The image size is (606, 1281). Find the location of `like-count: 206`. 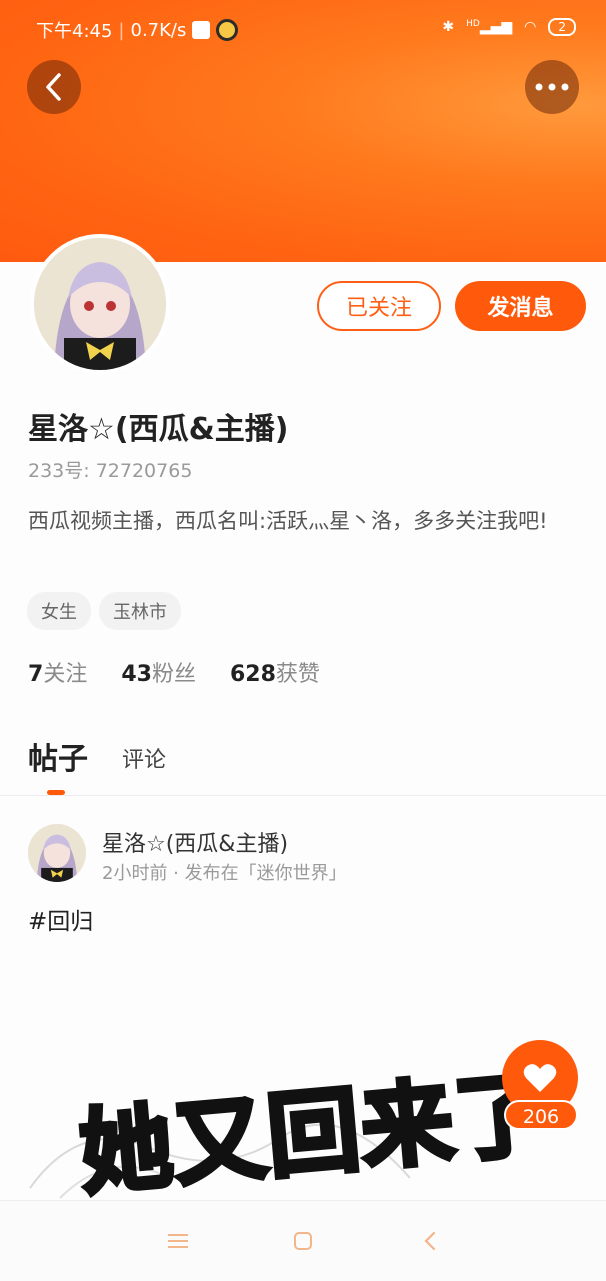

like-count: 206 is located at coordinates (541, 1115).